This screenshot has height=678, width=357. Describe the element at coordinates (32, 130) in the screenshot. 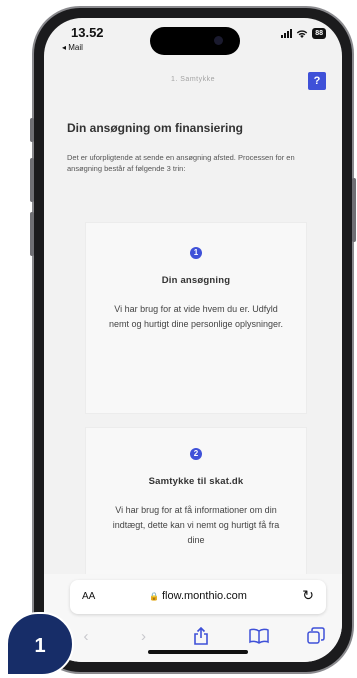

I see `mute-switch` at that location.